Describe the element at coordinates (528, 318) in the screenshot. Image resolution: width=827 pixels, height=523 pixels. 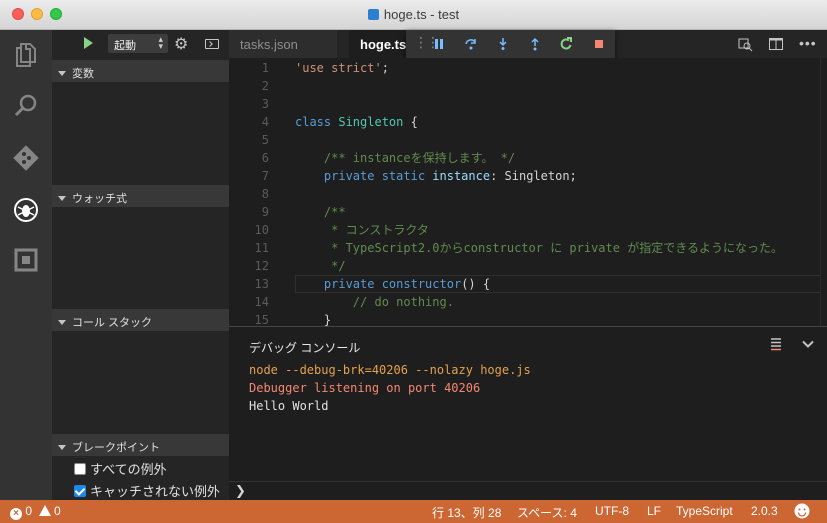
I see `code-line: 15 }` at that location.